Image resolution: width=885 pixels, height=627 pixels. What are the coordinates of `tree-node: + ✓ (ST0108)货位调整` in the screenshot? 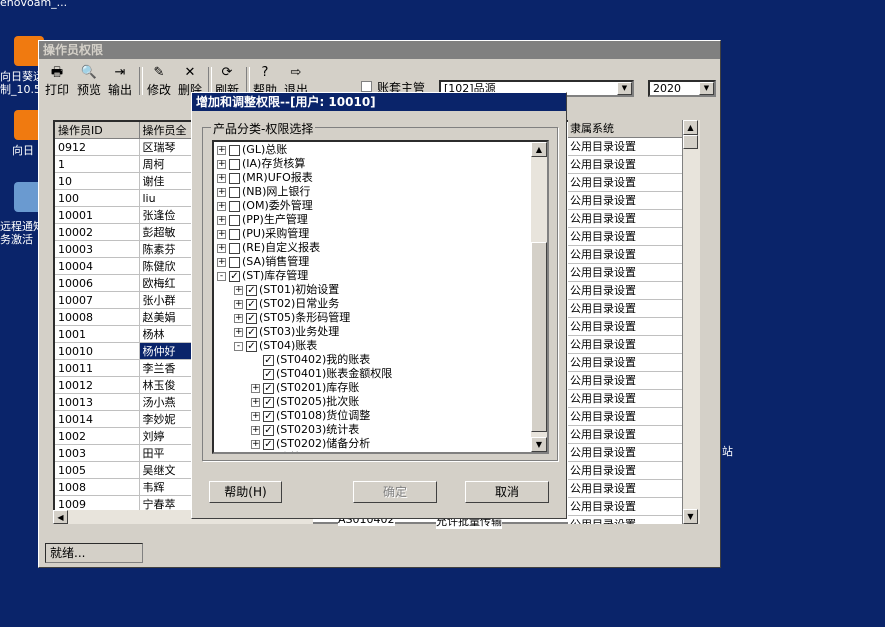 It's located at (310, 416).